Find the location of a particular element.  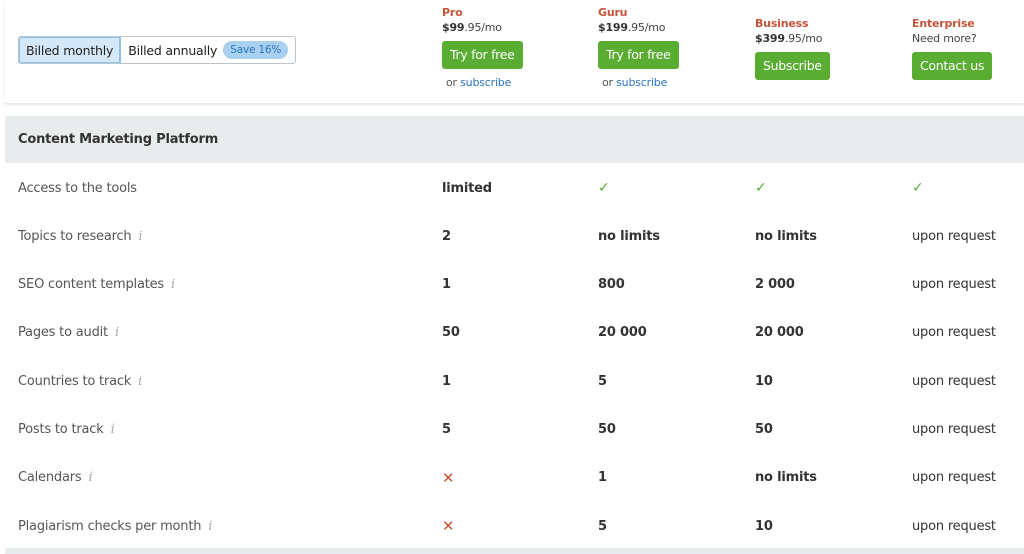

plan-value: 800 is located at coordinates (611, 285).